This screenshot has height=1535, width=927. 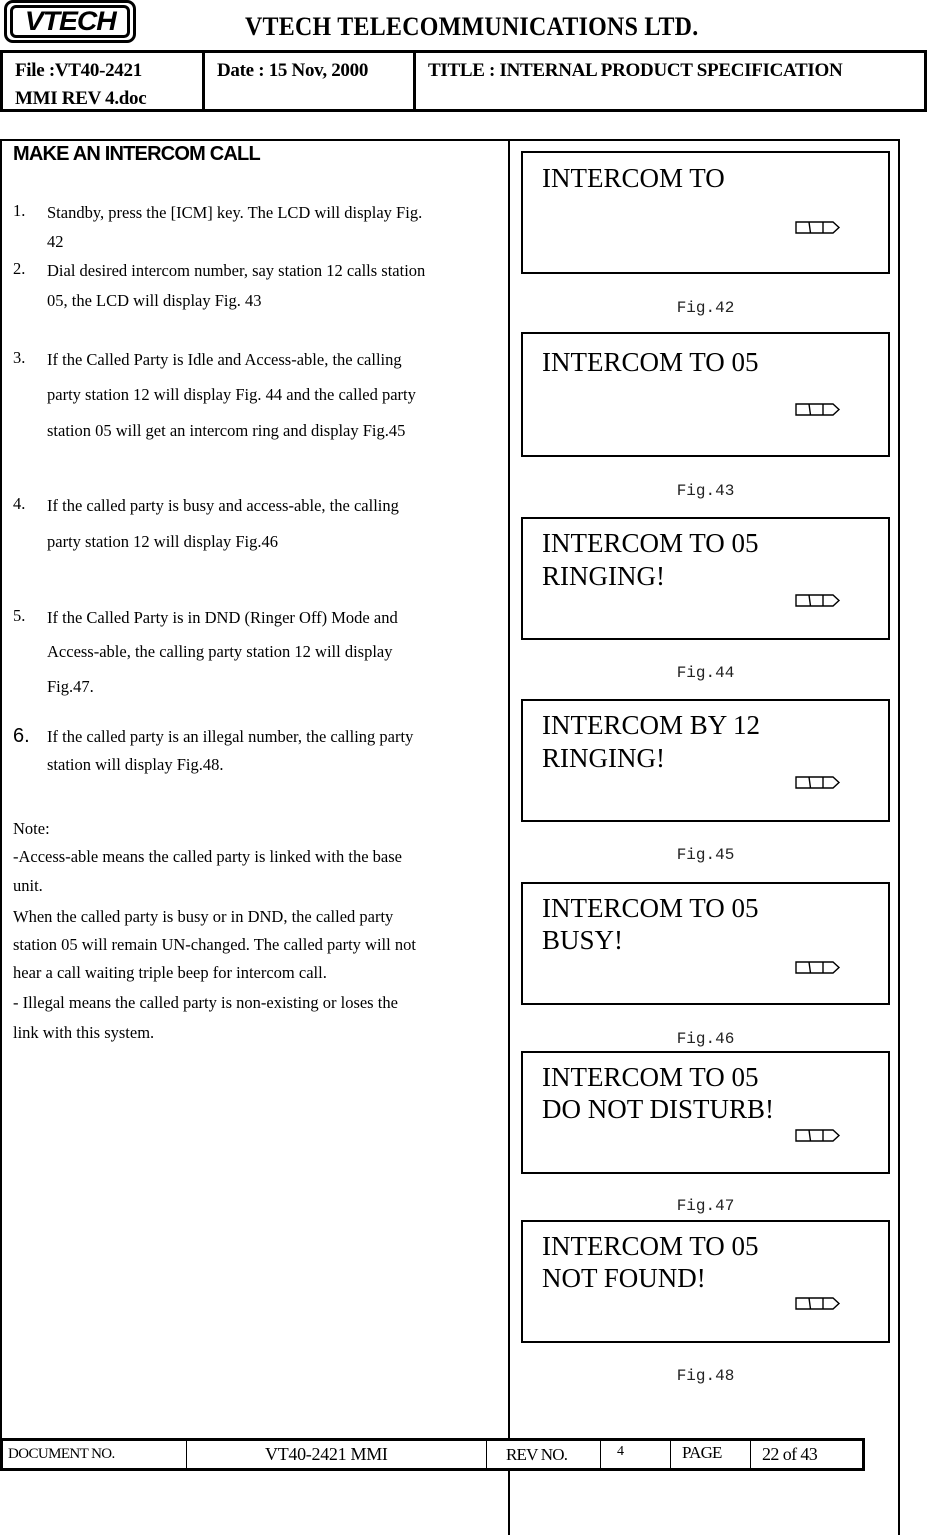 What do you see at coordinates (705, 212) in the screenshot?
I see `lcd-display-fig42: INTERCOM TO` at bounding box center [705, 212].